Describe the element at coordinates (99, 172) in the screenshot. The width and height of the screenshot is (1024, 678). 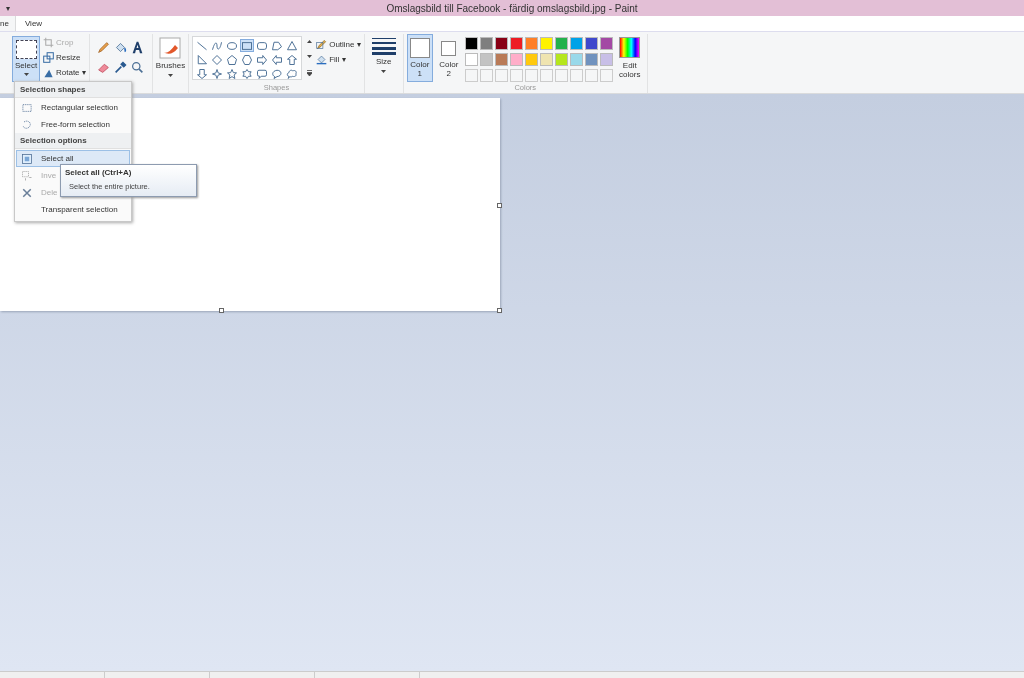
I see `tooltip-title: Select all (Ctrl+A)` at that location.